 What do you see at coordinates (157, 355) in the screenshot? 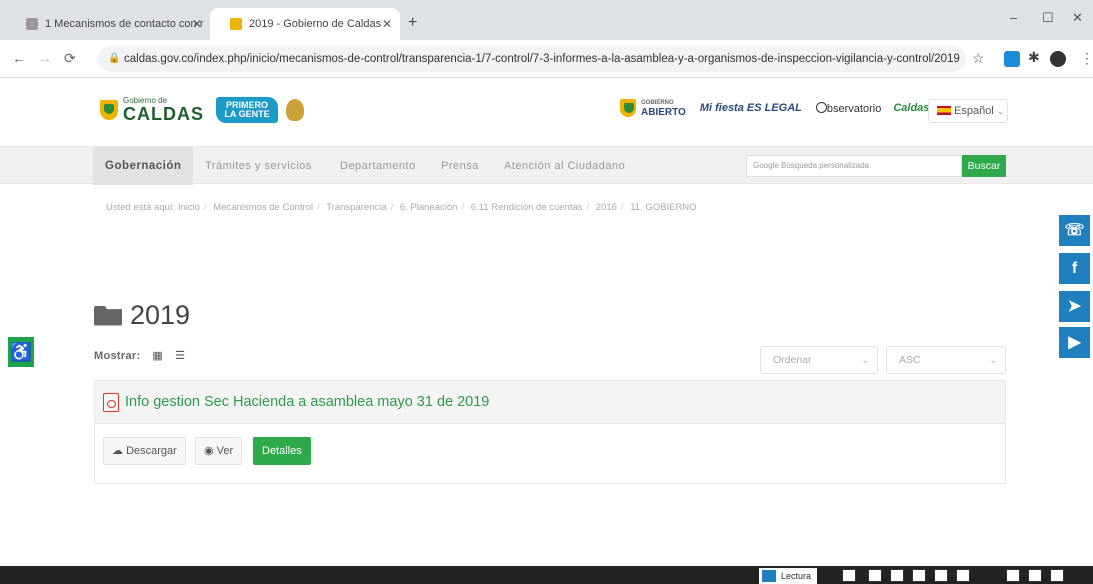
I see `grid-view-icon: ▦` at bounding box center [157, 355].